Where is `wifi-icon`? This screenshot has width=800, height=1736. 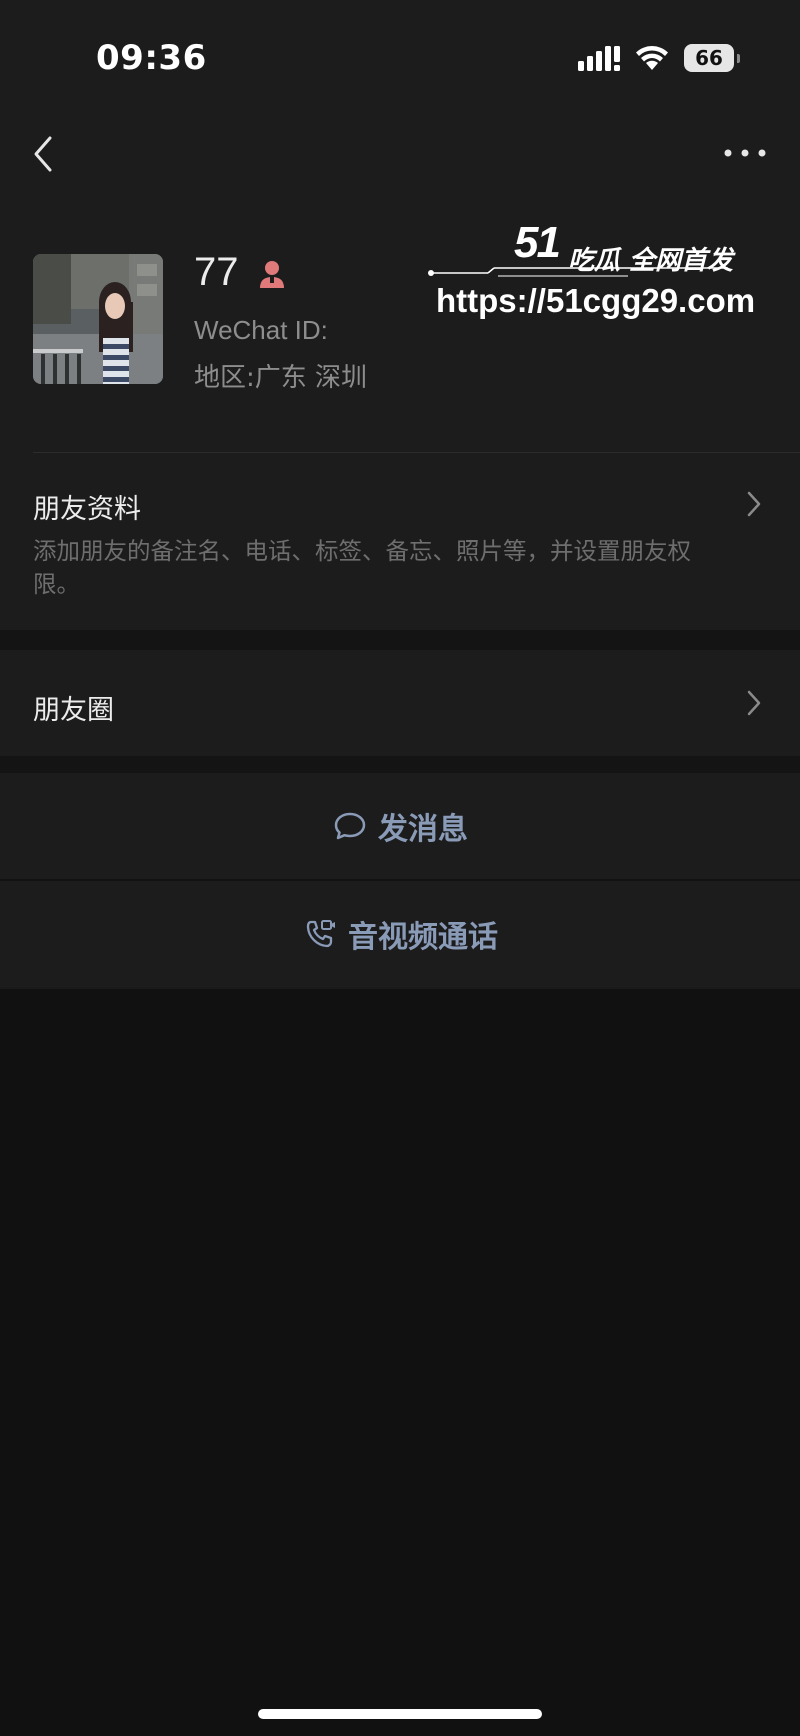 wifi-icon is located at coordinates (652, 58).